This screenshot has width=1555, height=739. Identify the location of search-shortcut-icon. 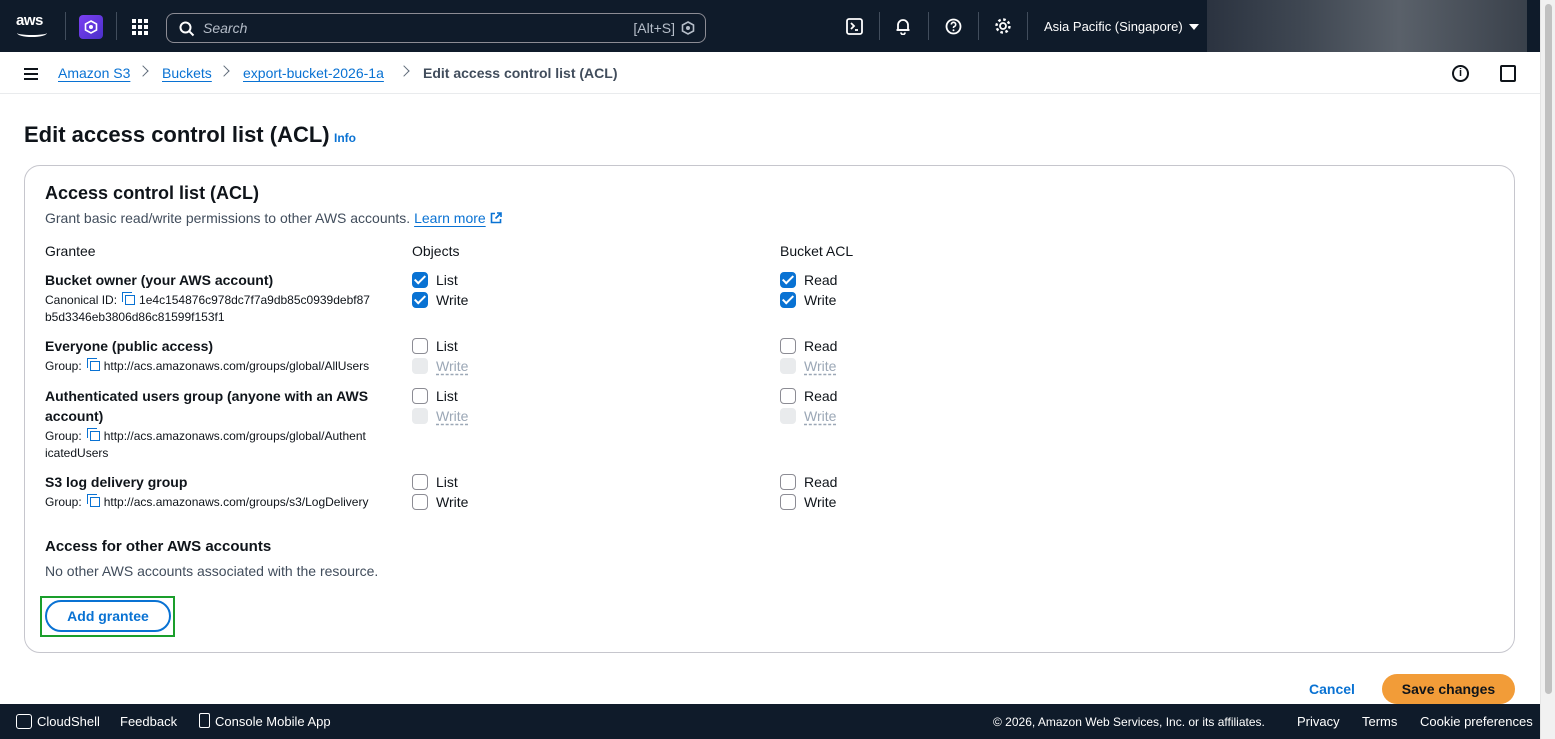
(688, 28).